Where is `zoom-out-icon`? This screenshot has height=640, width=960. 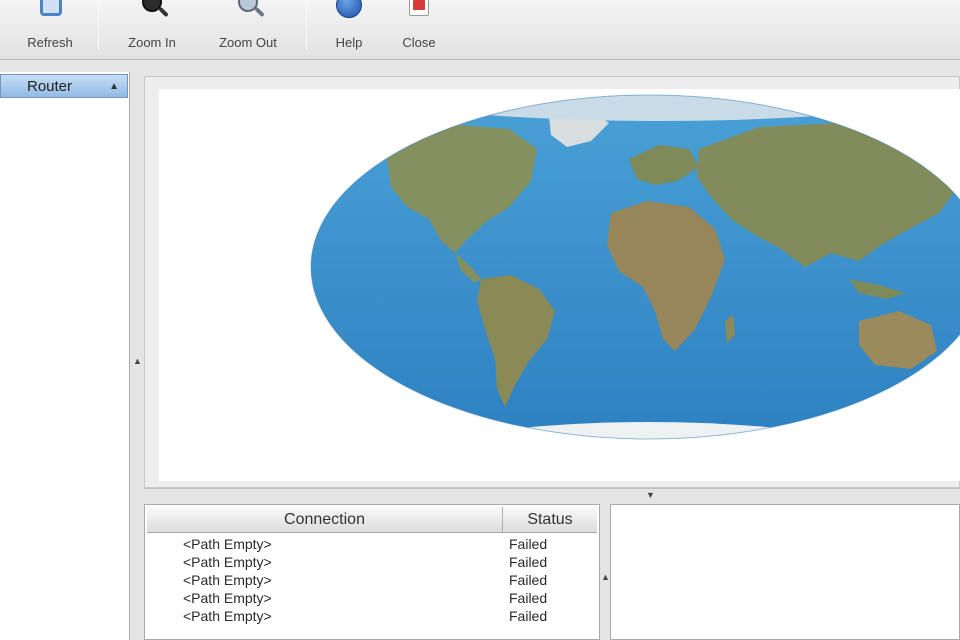
zoom-out-icon is located at coordinates (248, 13).